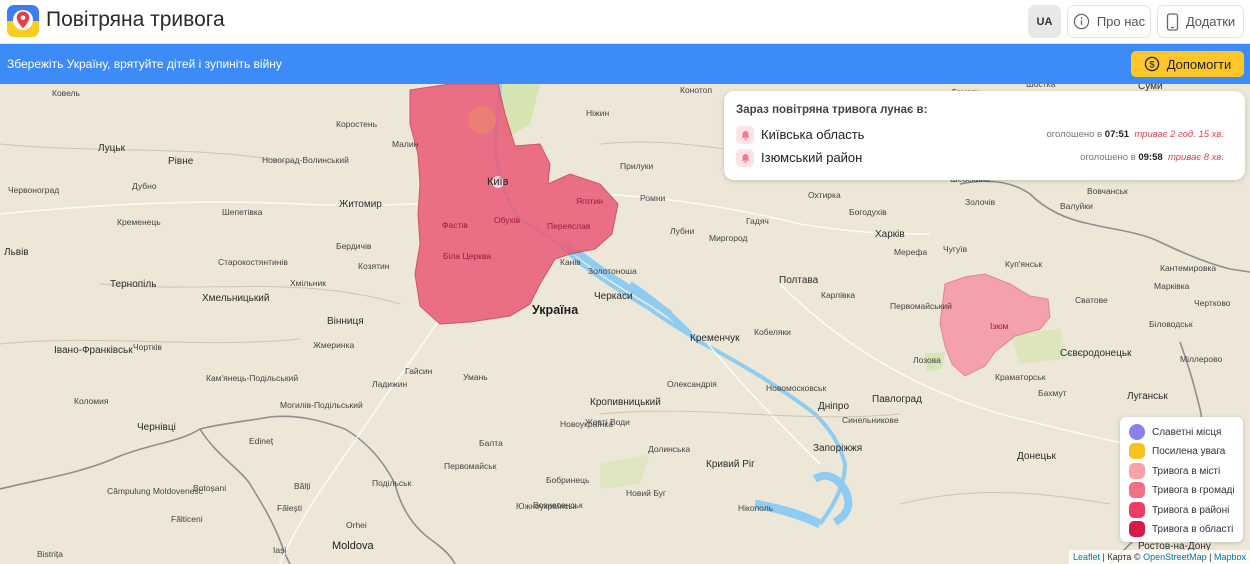 The image size is (1250, 564). I want to click on attribution-separator: | Карта ©, so click(1122, 557).